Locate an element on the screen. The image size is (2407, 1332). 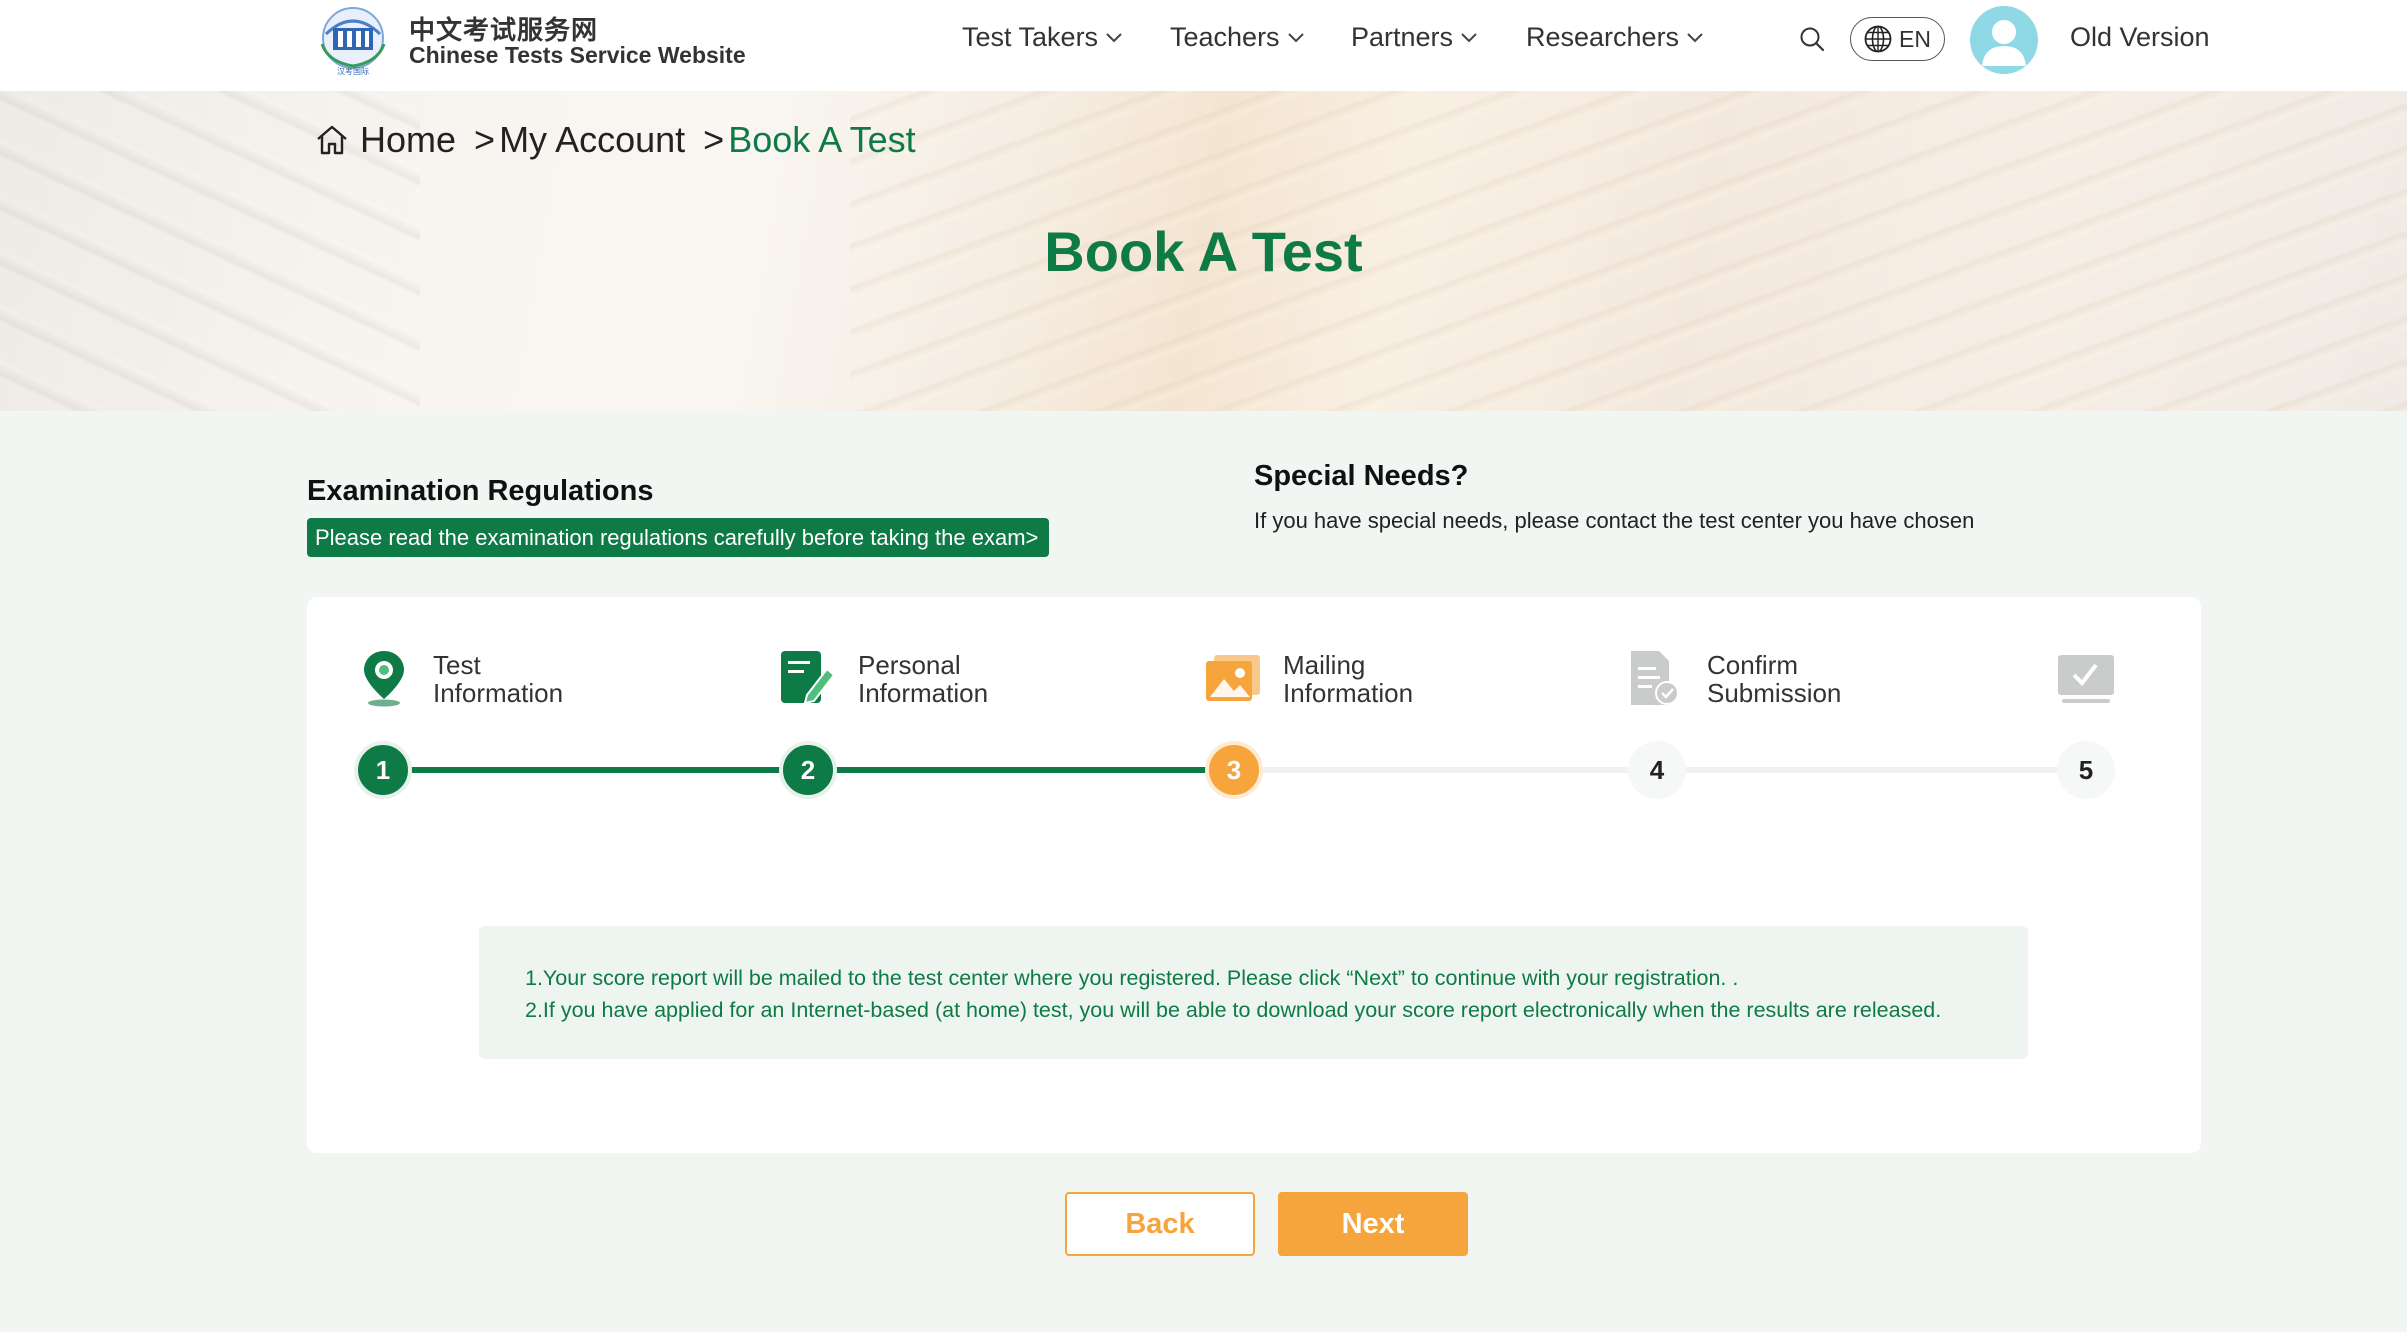
nav-label: Partners is located at coordinates (1402, 37).